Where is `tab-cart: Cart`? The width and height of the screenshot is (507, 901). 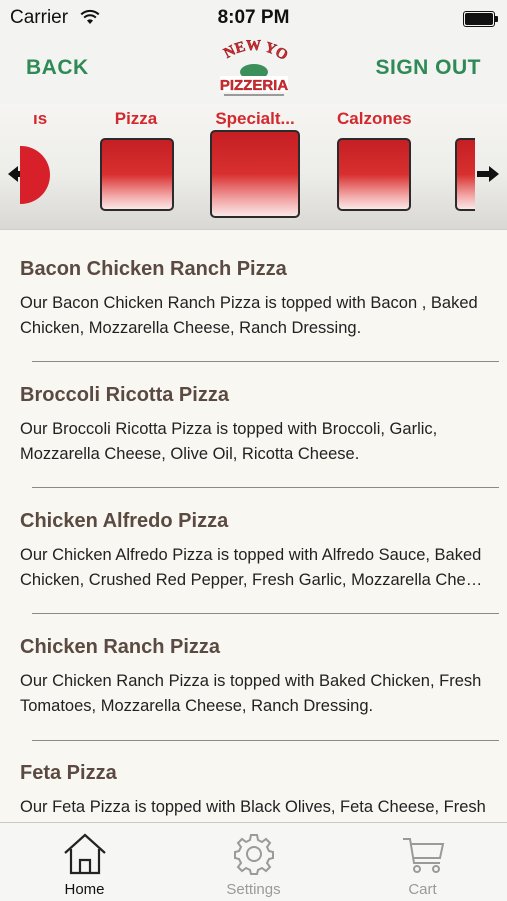
tab-cart: Cart is located at coordinates (422, 862).